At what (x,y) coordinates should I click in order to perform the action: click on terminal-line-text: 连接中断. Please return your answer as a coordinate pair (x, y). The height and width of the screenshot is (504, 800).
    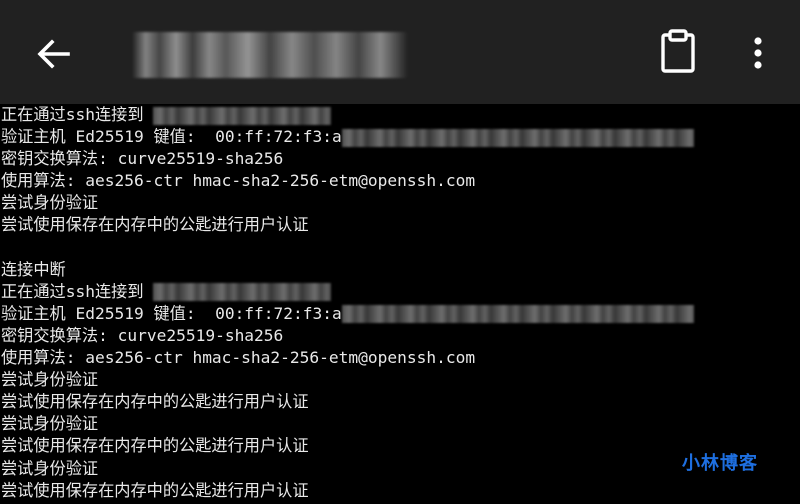
    Looking at the image, I should click on (33, 269).